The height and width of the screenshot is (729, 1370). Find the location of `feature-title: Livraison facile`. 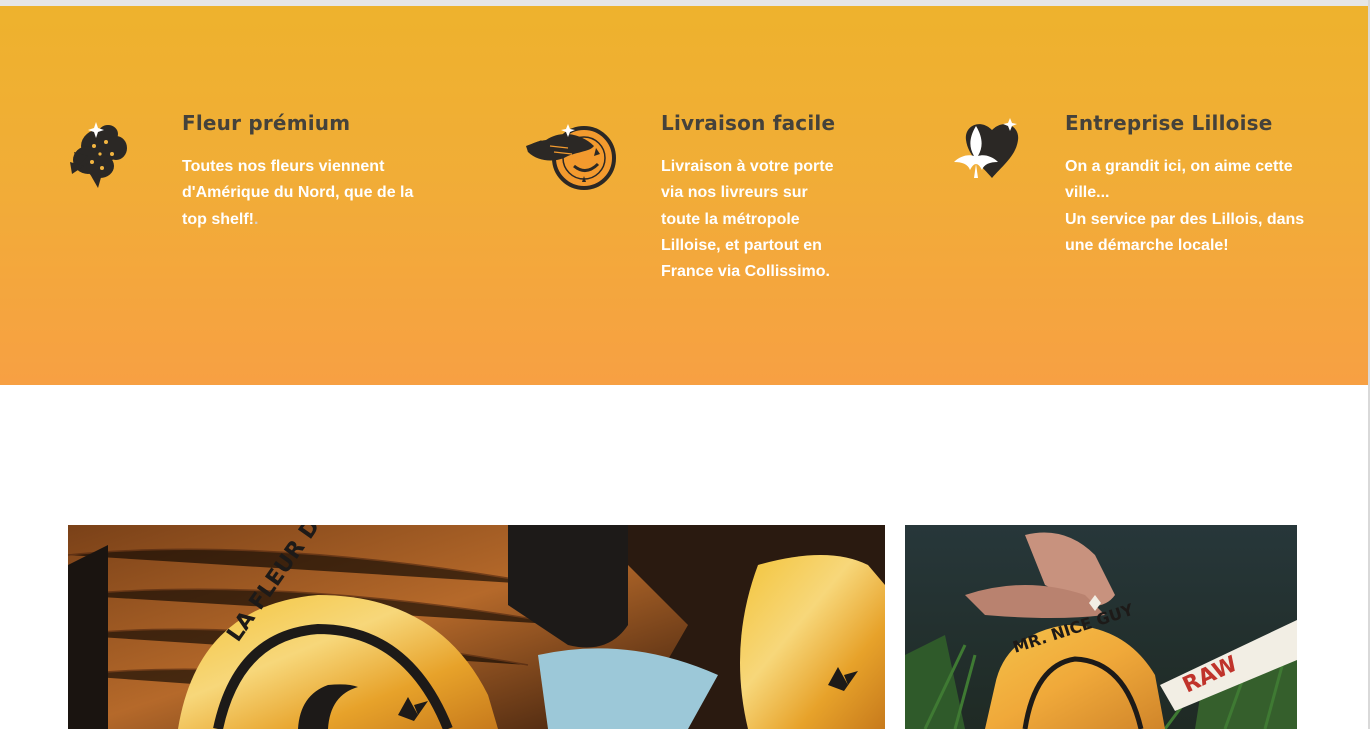

feature-title: Livraison facile is located at coordinates (748, 123).